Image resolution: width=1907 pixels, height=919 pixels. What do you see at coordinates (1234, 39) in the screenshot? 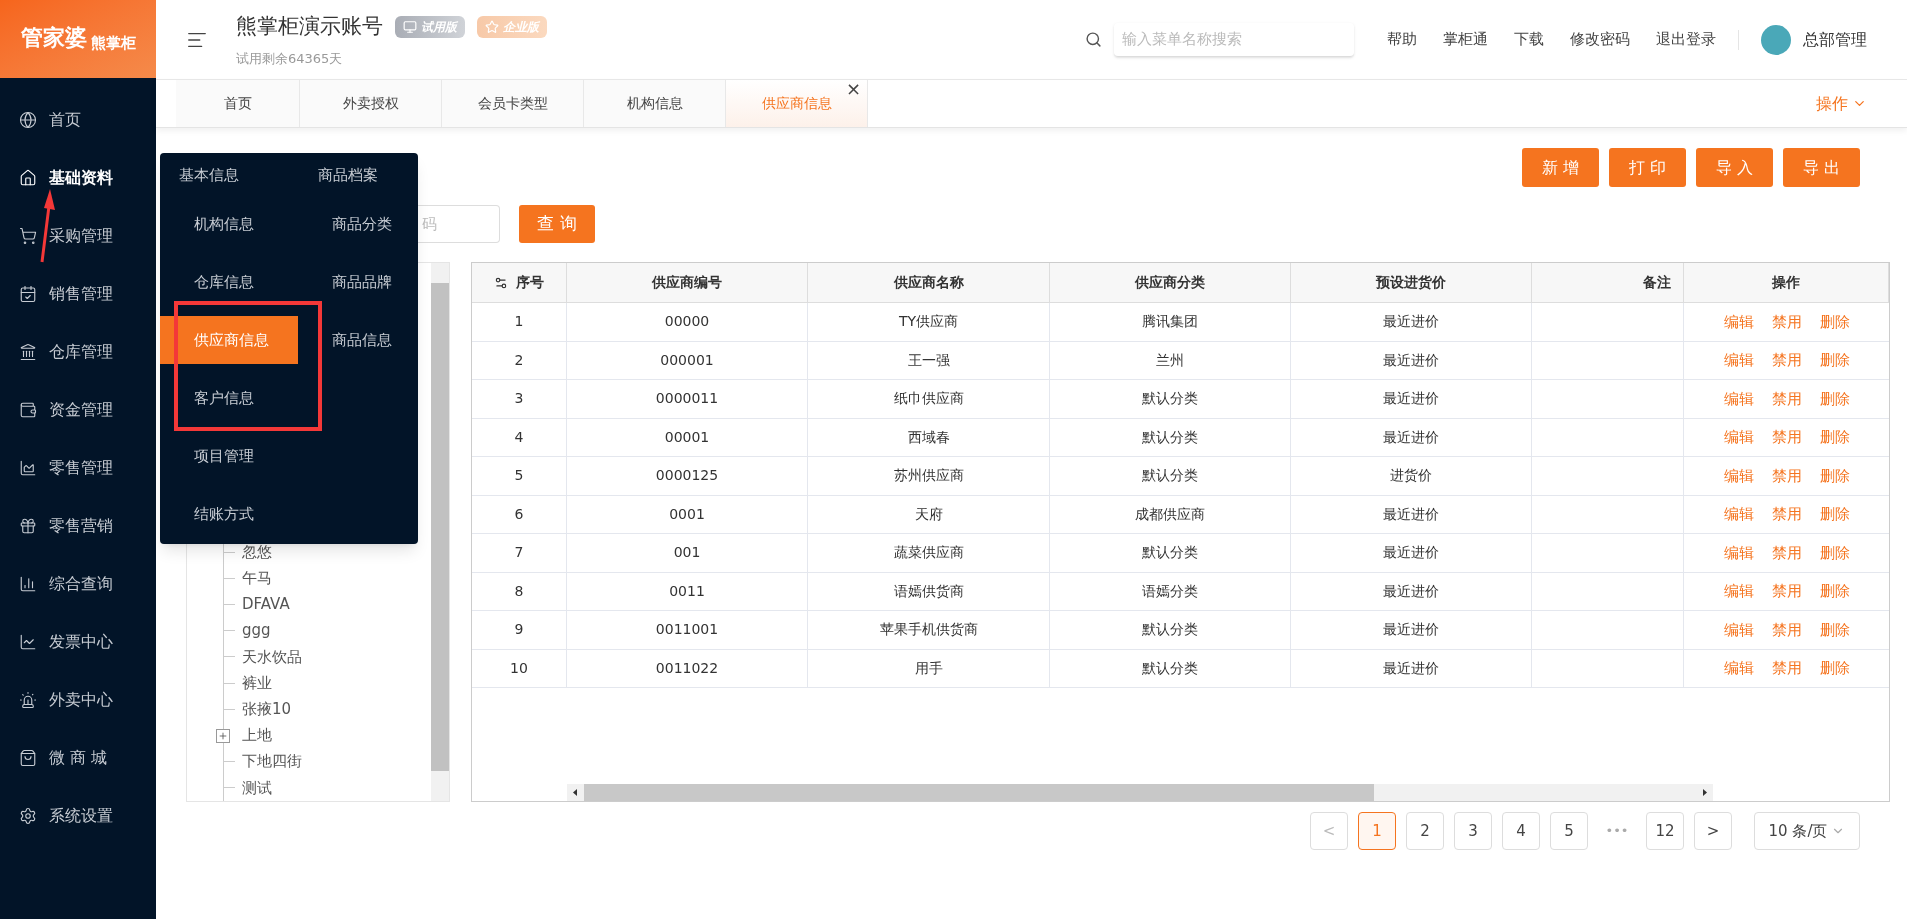
I see `menu-search-field: 输入菜单名称搜索` at bounding box center [1234, 39].